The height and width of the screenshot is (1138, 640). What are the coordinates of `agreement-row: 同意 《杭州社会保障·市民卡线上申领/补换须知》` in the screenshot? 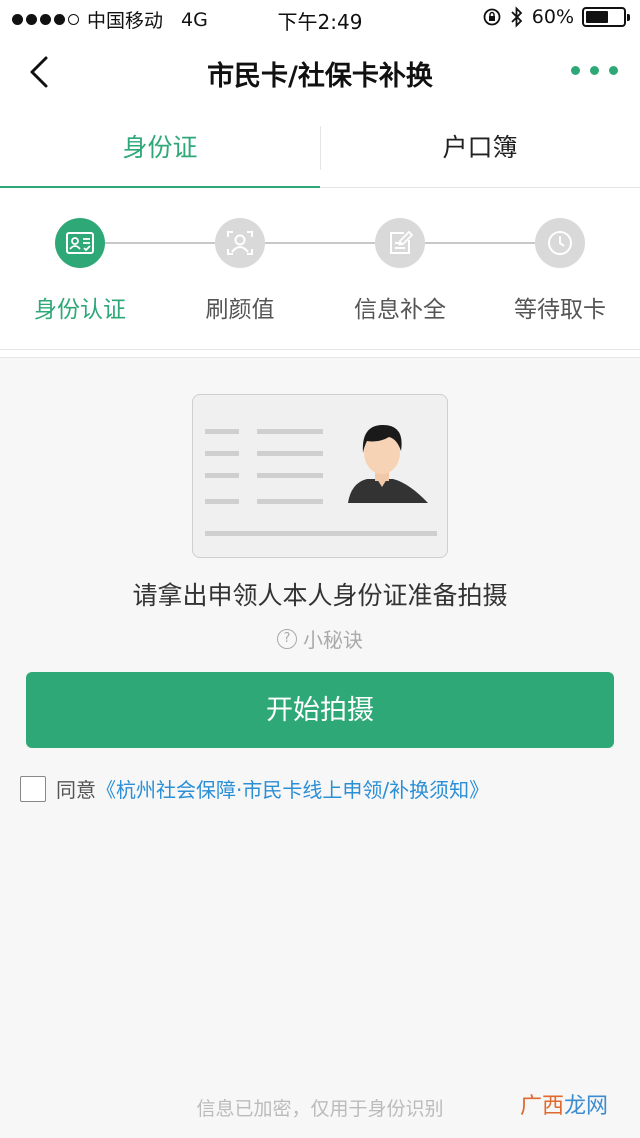 It's located at (254, 788).